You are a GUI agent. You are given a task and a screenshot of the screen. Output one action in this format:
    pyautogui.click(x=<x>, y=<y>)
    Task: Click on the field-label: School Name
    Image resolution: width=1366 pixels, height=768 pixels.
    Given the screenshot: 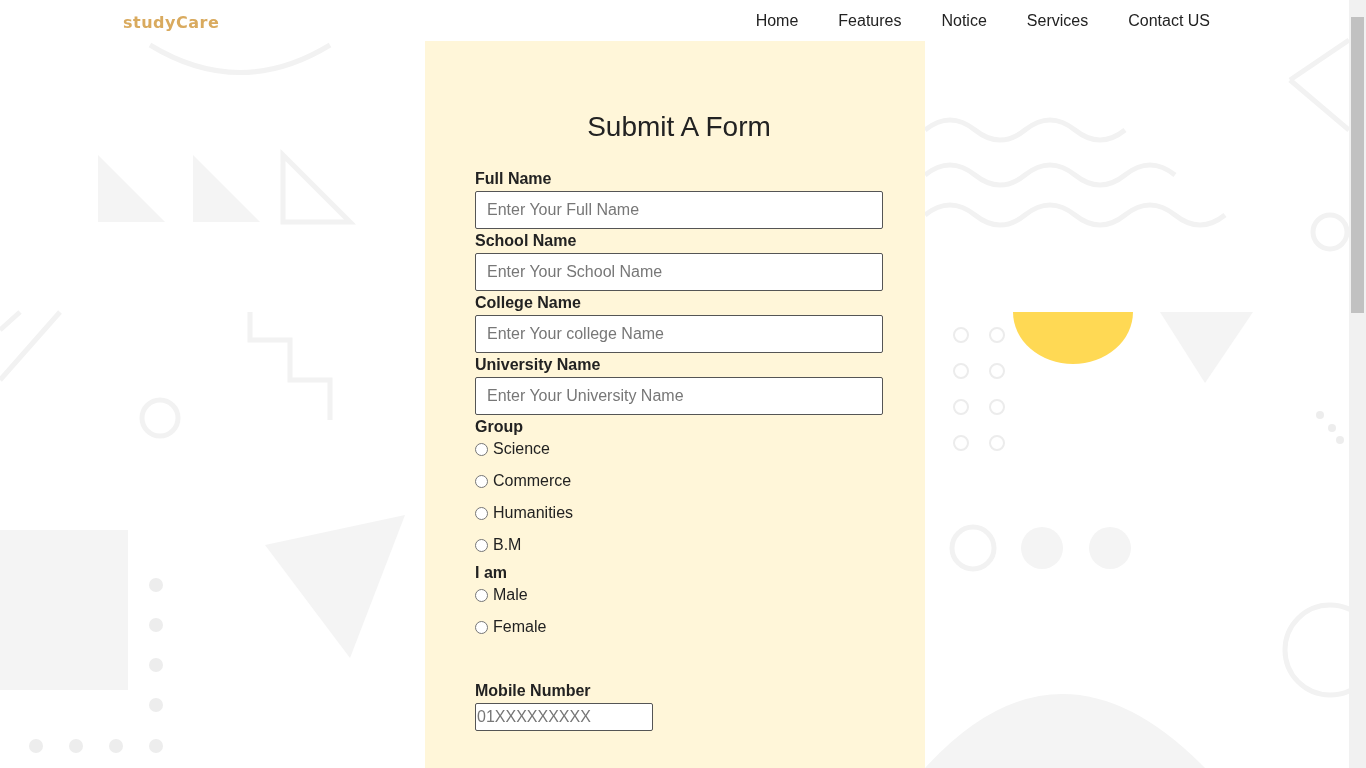 What is the action you would take?
    pyautogui.click(x=526, y=241)
    